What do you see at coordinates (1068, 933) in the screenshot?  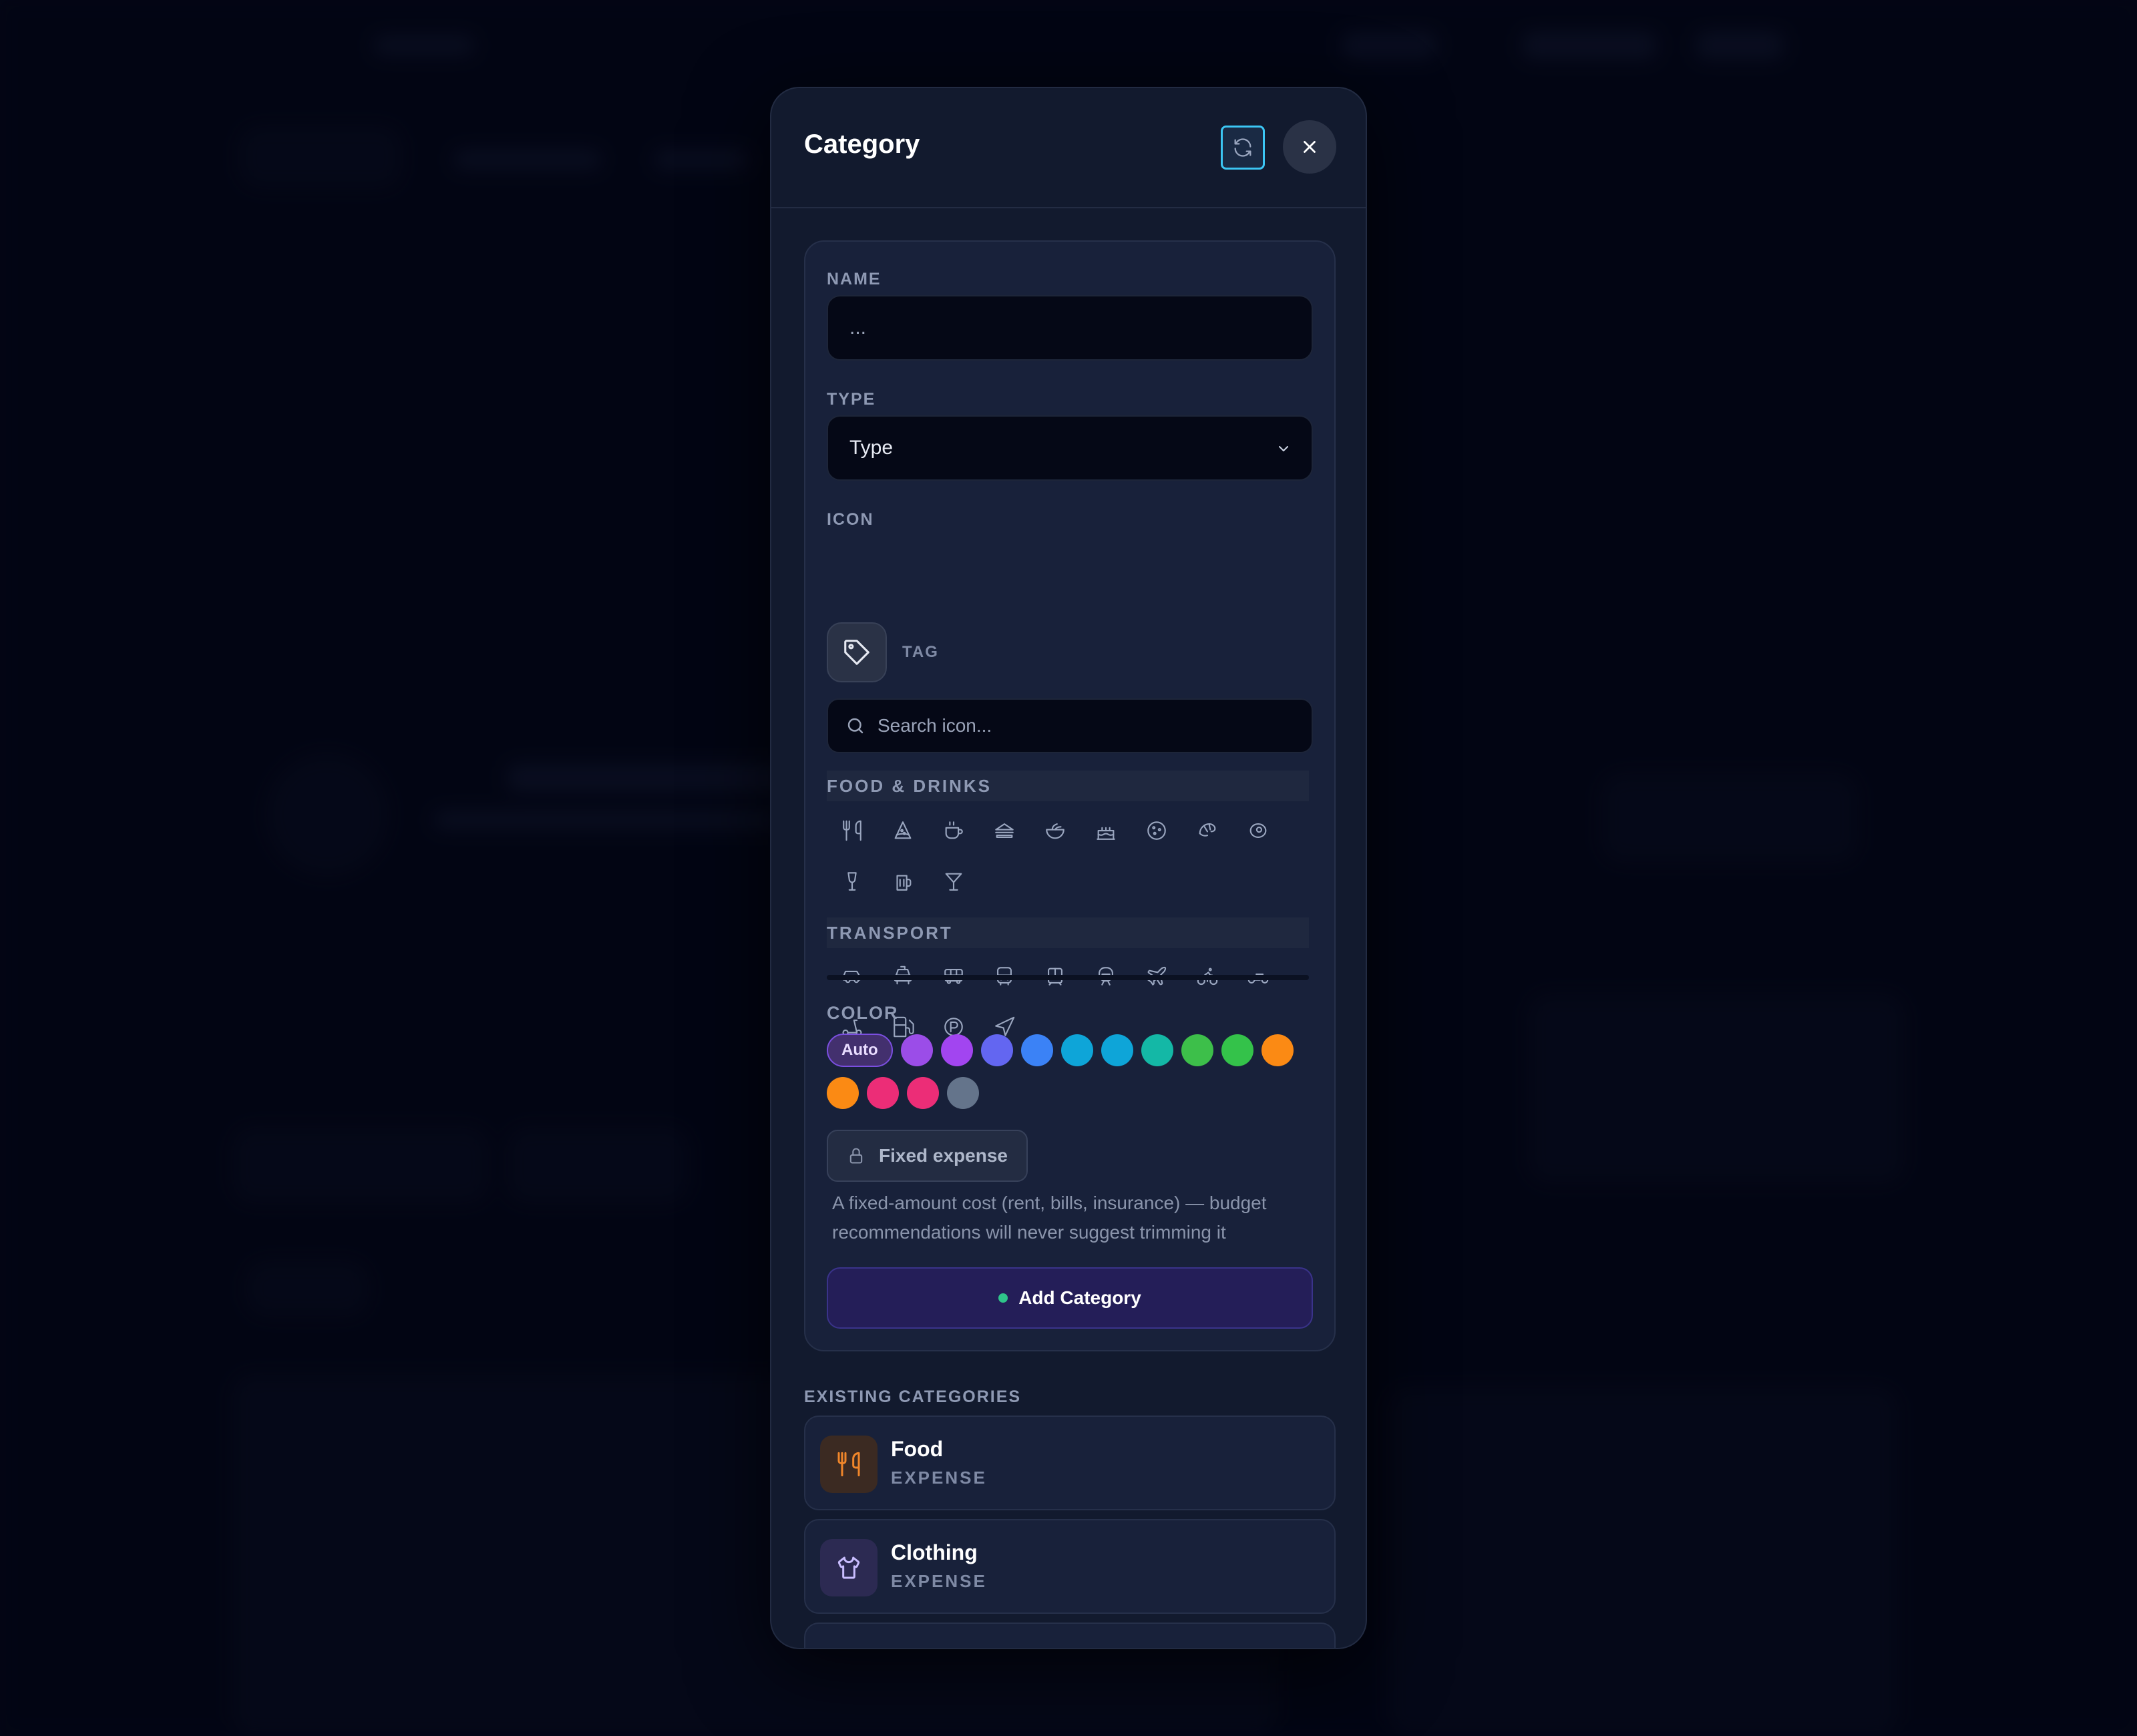 I see `icon-group-transport-title: TRANSPORT` at bounding box center [1068, 933].